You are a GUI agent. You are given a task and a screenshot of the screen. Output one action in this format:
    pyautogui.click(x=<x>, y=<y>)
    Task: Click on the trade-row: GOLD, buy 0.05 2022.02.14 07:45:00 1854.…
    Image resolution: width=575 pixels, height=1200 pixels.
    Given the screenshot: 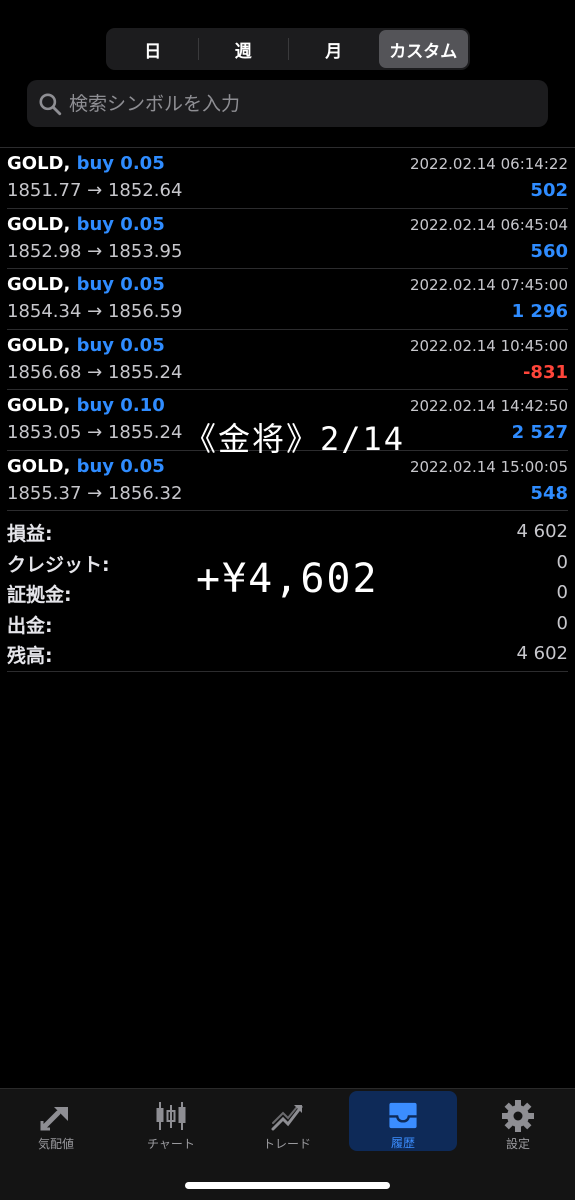 What is the action you would take?
    pyautogui.click(x=287, y=299)
    